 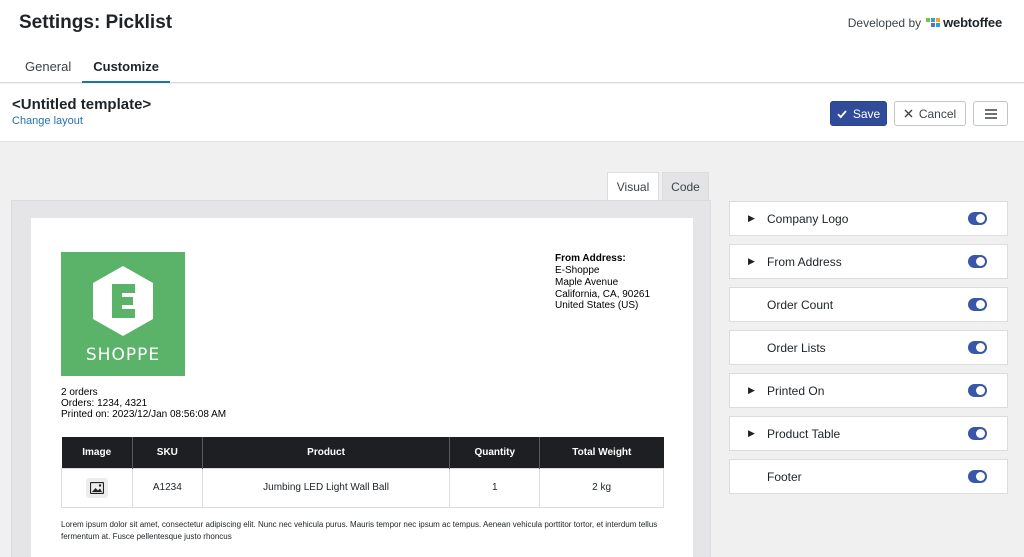 I want to click on webtoffee-logo: webtoffee, so click(x=964, y=22).